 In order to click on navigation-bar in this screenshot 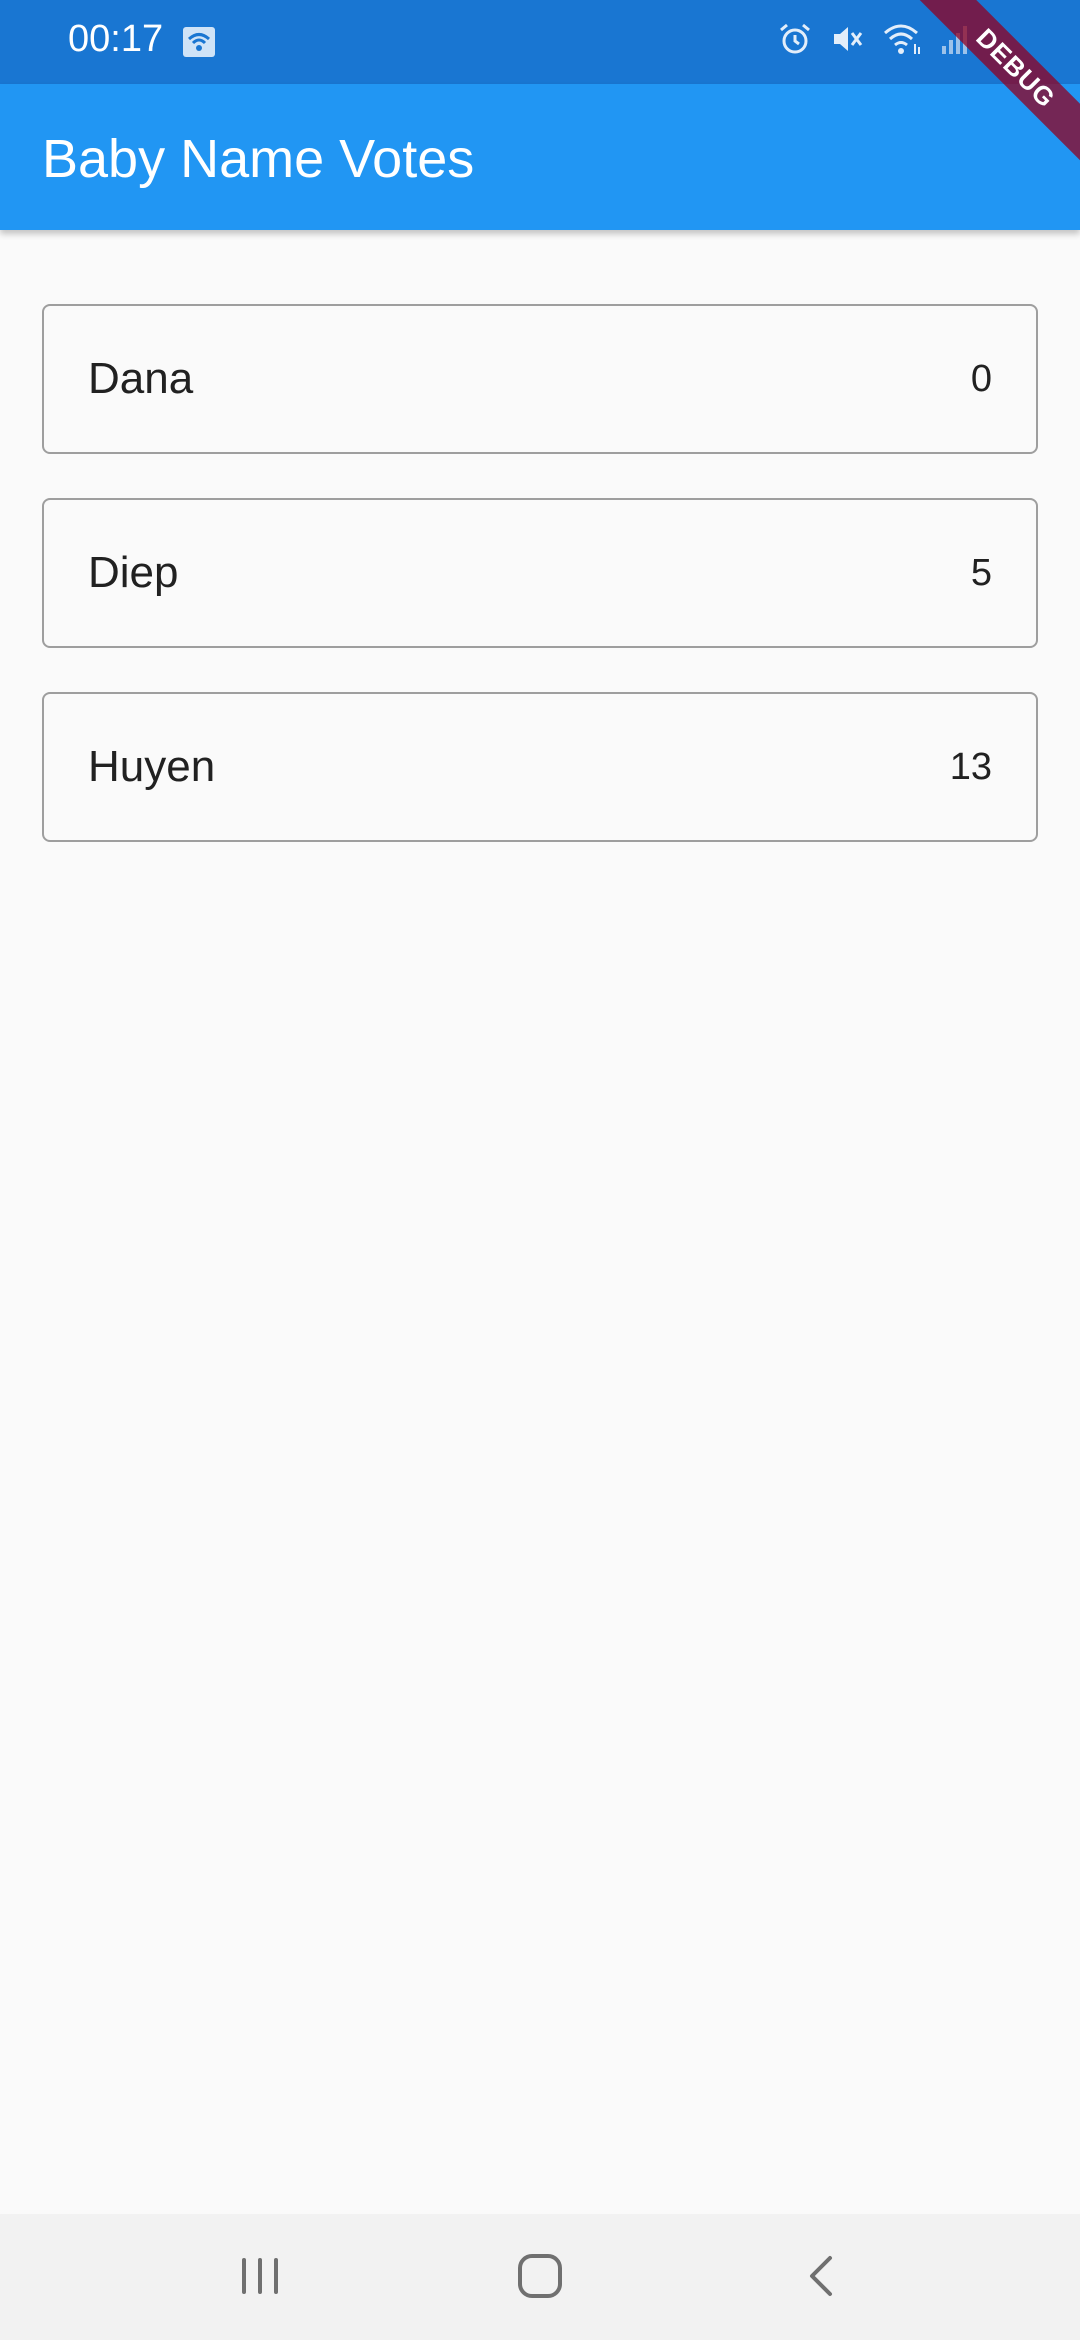, I will do `click(540, 2277)`.